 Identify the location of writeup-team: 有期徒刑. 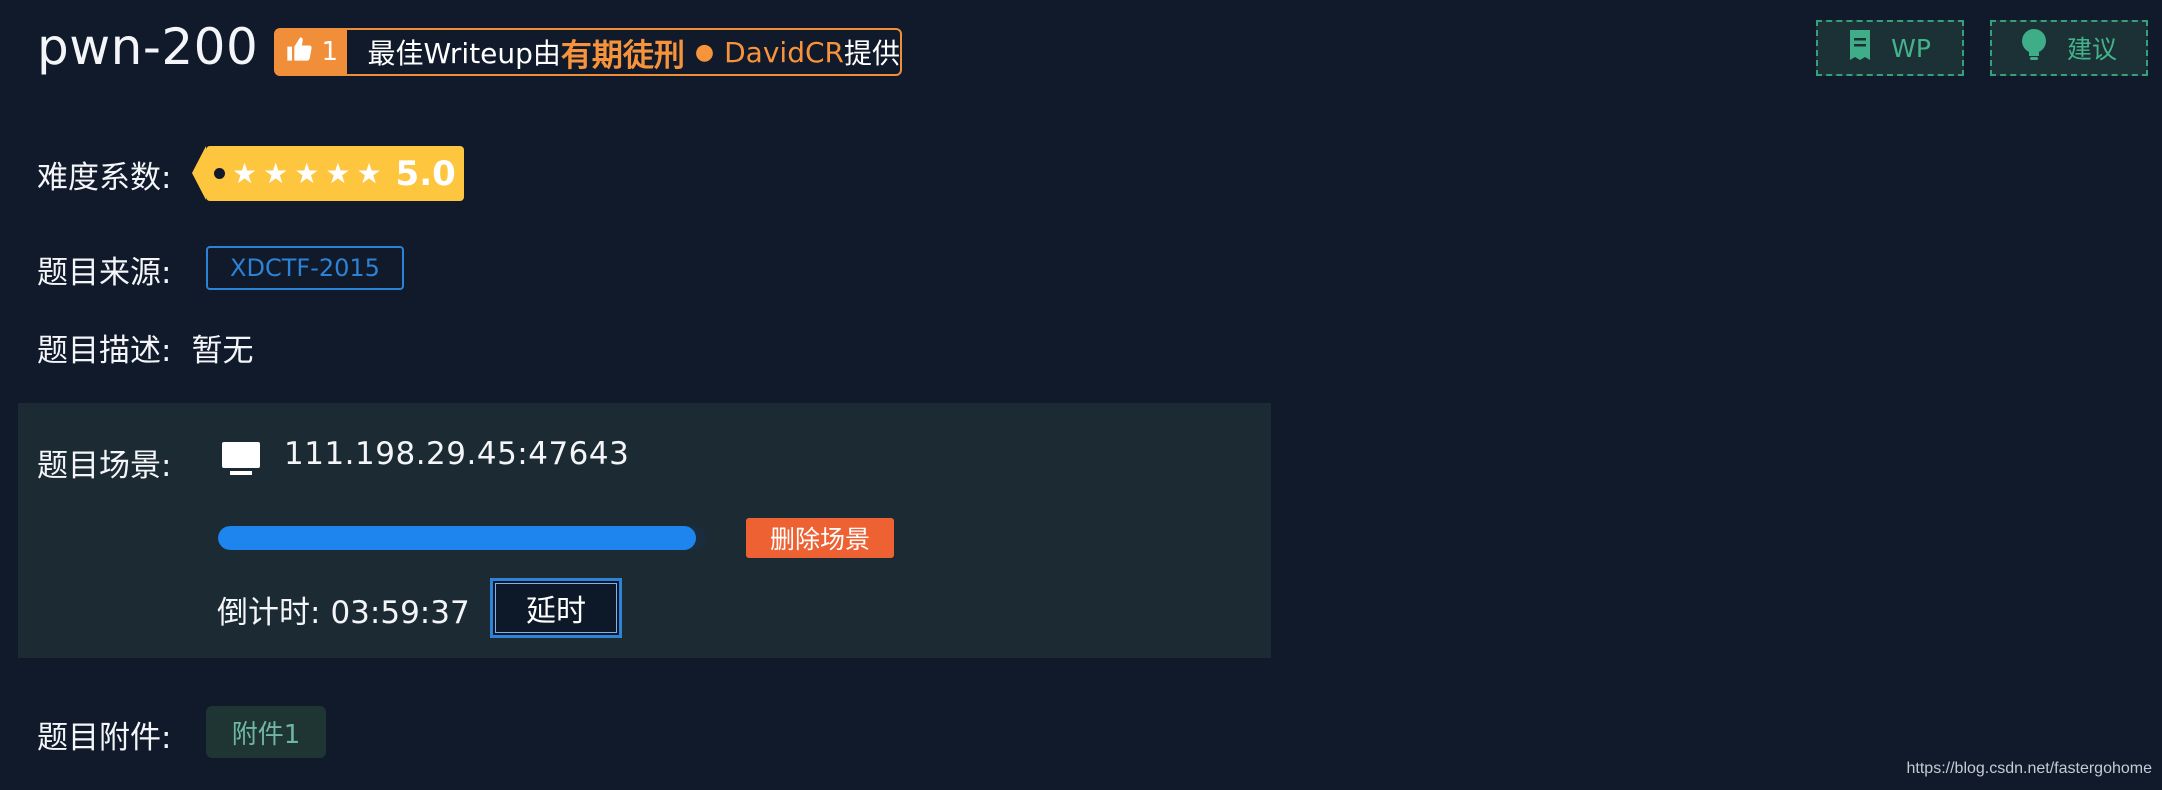
(623, 52).